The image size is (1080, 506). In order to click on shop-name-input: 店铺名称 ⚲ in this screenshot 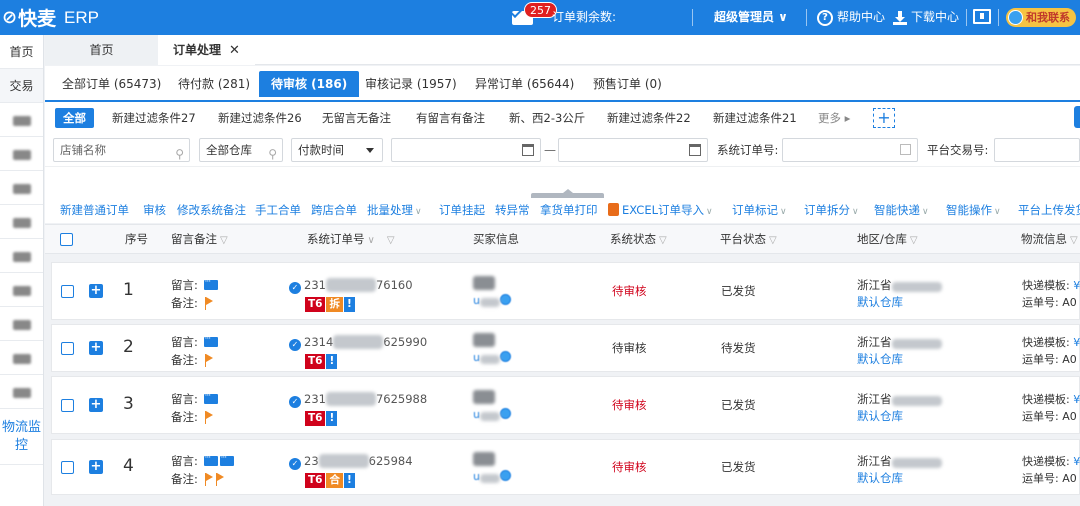, I will do `click(121, 150)`.